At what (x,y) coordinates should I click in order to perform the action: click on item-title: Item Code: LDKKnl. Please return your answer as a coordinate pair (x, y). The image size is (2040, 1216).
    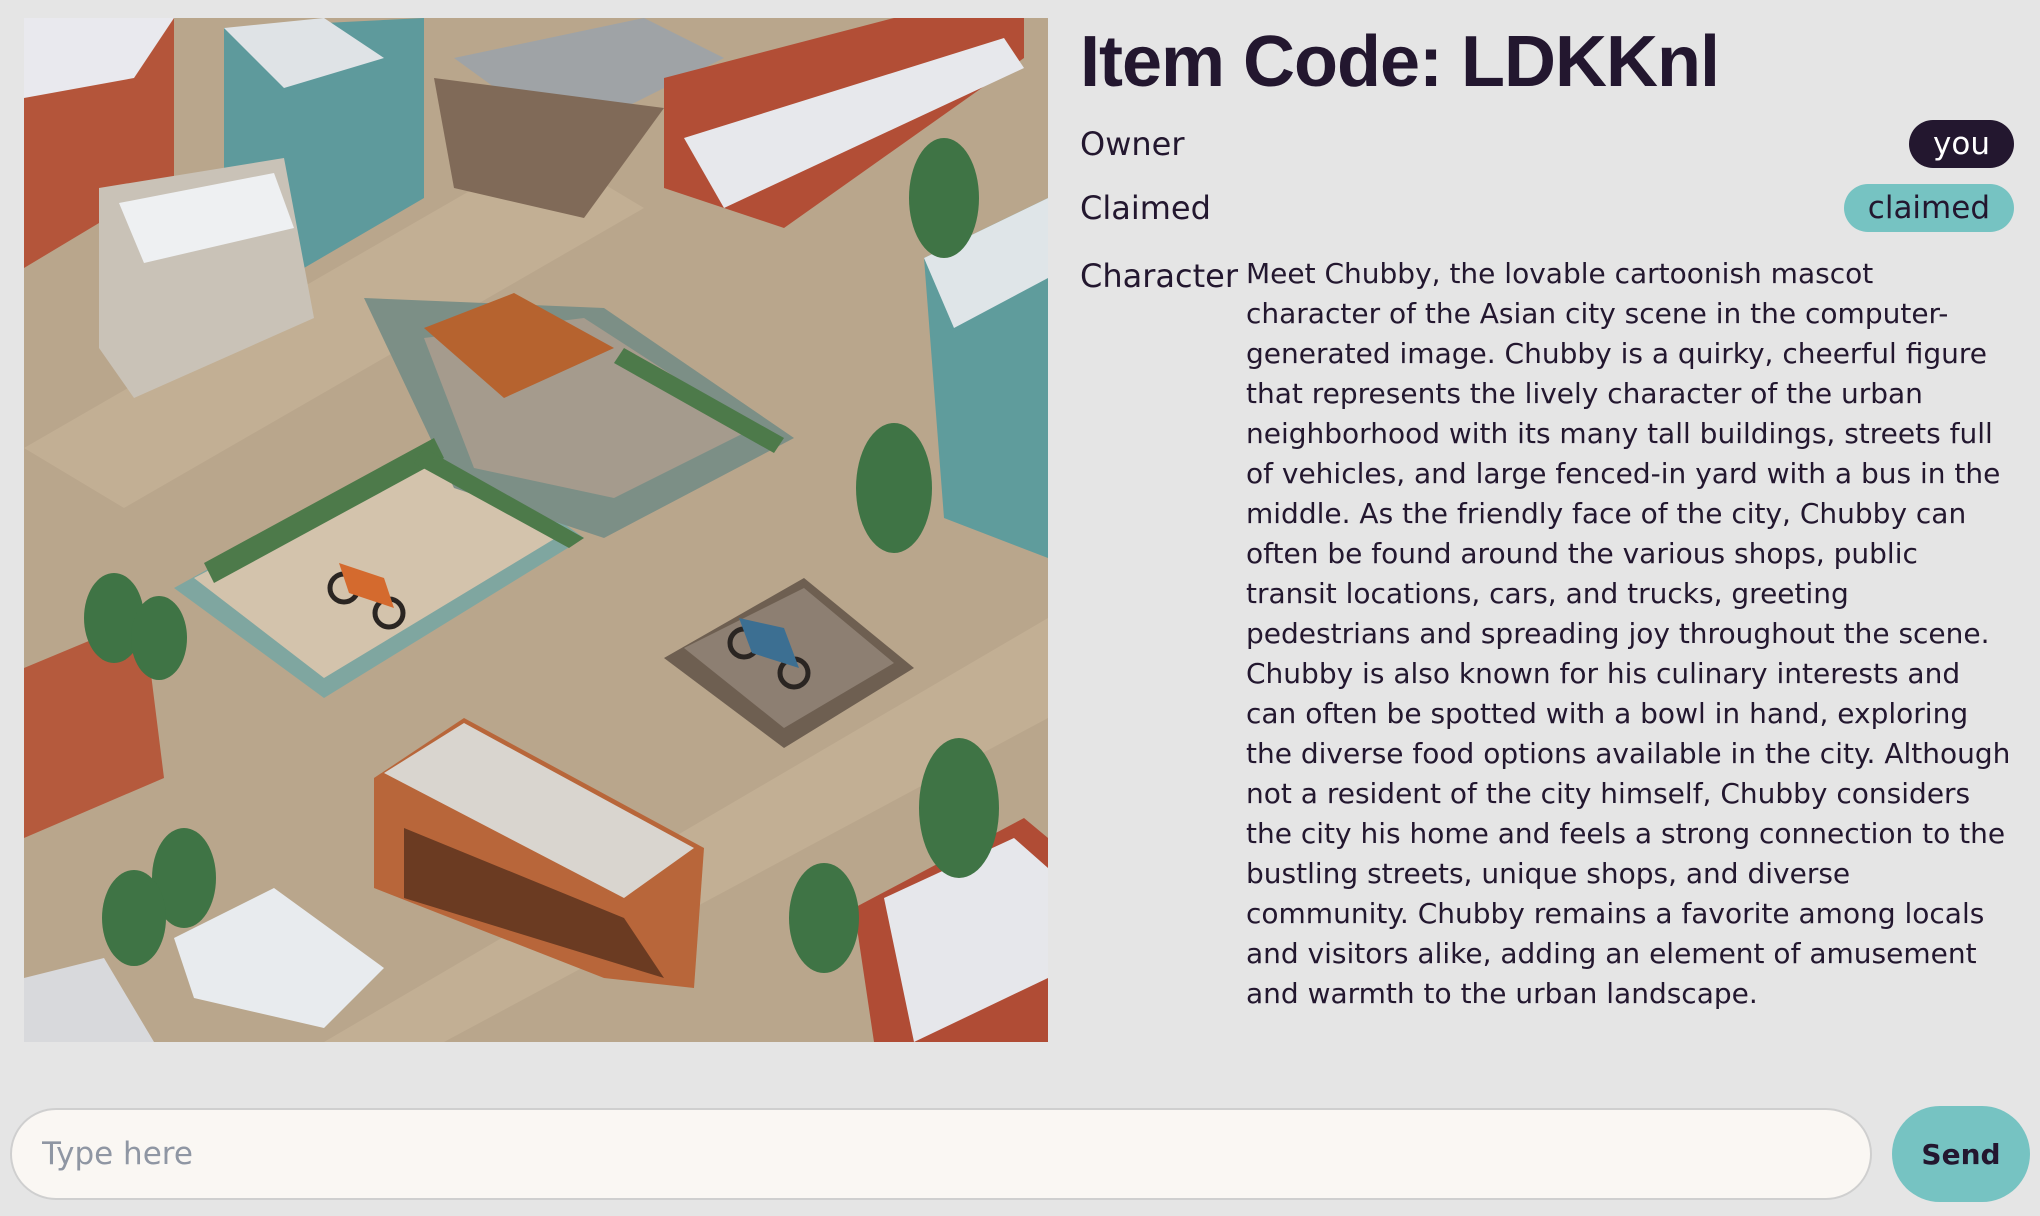
    Looking at the image, I should click on (1400, 62).